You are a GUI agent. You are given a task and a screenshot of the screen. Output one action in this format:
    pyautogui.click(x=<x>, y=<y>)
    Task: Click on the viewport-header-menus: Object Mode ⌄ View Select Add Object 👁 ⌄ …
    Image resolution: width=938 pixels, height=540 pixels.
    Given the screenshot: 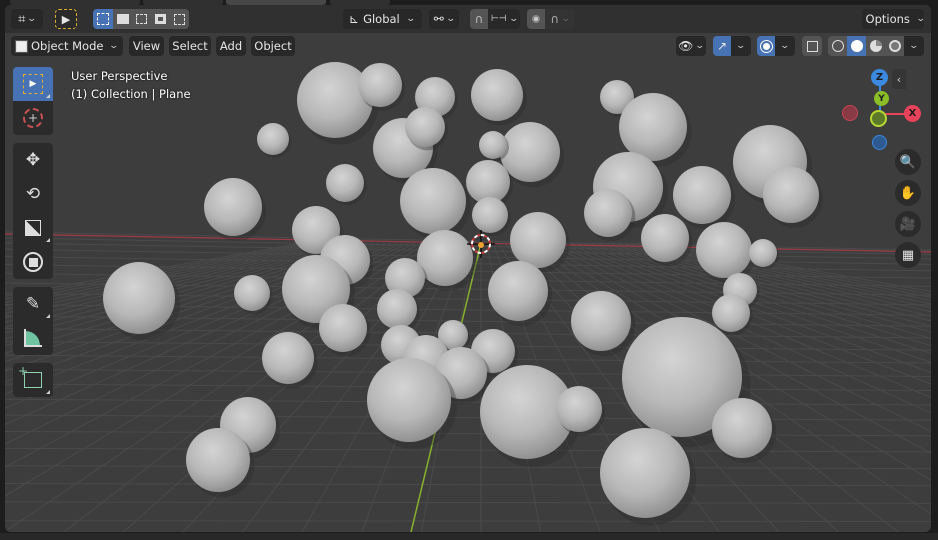 What is the action you would take?
    pyautogui.click(x=468, y=46)
    